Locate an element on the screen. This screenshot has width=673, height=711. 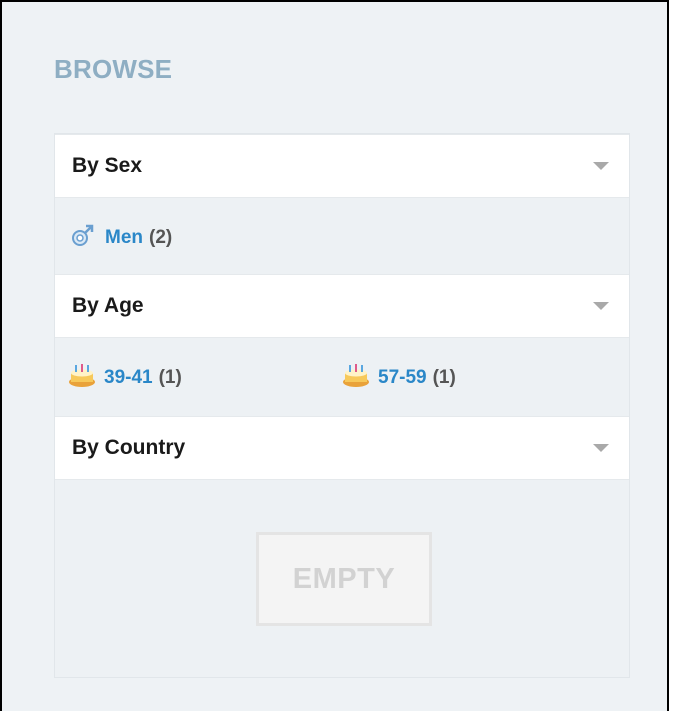
by-age-header: By Age is located at coordinates (342, 306).